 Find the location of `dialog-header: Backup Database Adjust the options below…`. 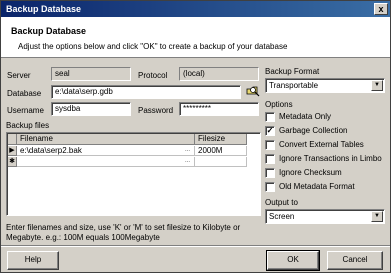

dialog-header: Backup Database Adjust the options below… is located at coordinates (195, 37).